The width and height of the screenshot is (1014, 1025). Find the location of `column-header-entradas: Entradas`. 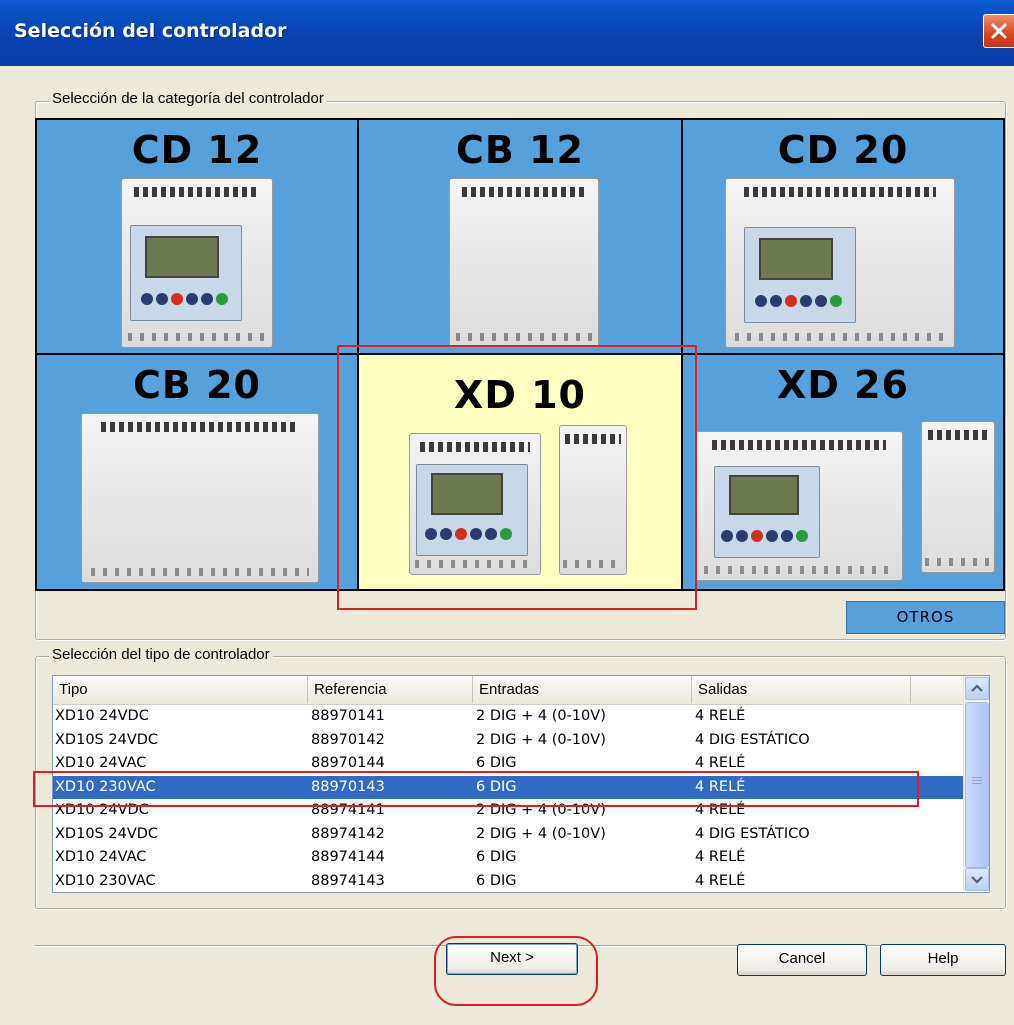

column-header-entradas: Entradas is located at coordinates (582, 689).